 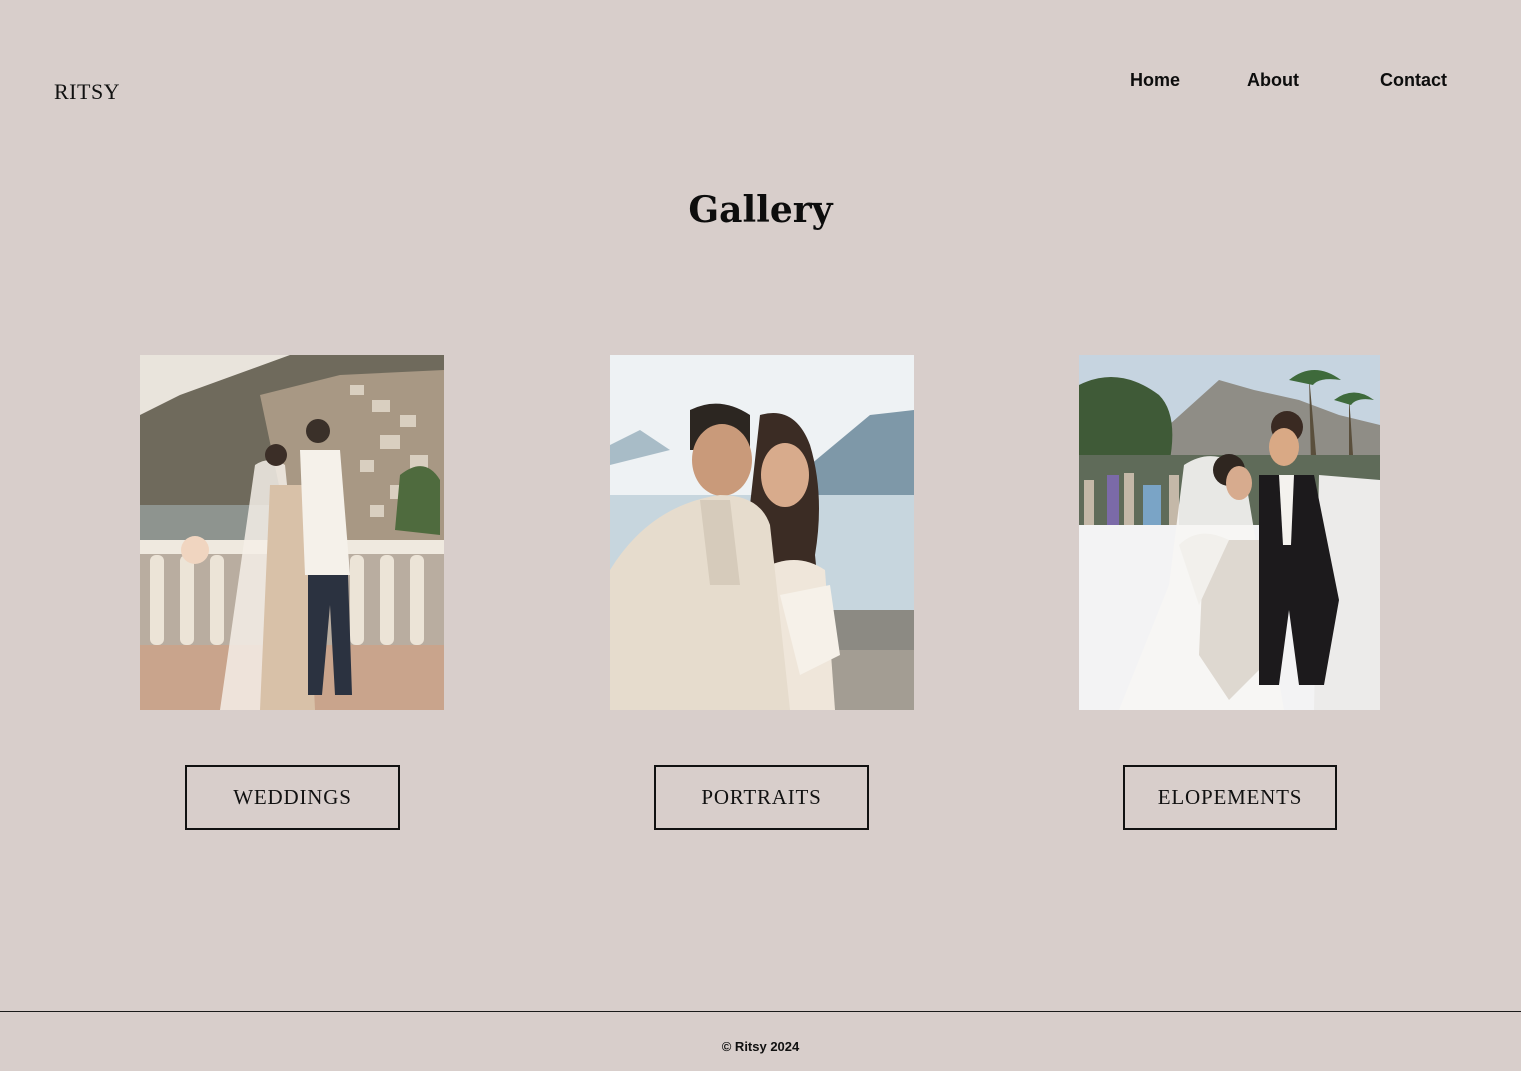 I want to click on nav-home-link: Home, so click(x=1155, y=80).